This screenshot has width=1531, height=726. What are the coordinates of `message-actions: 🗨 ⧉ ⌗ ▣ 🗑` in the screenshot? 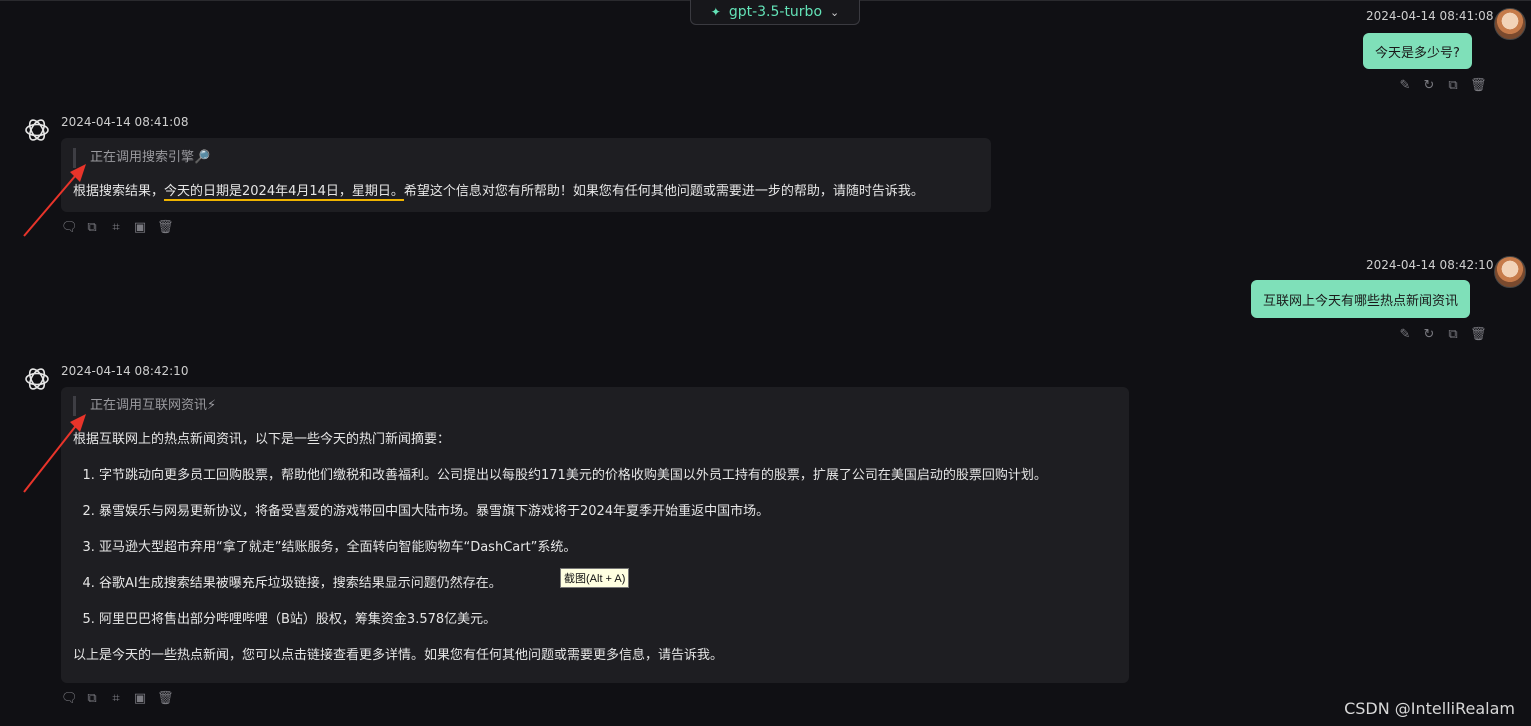 It's located at (117, 698).